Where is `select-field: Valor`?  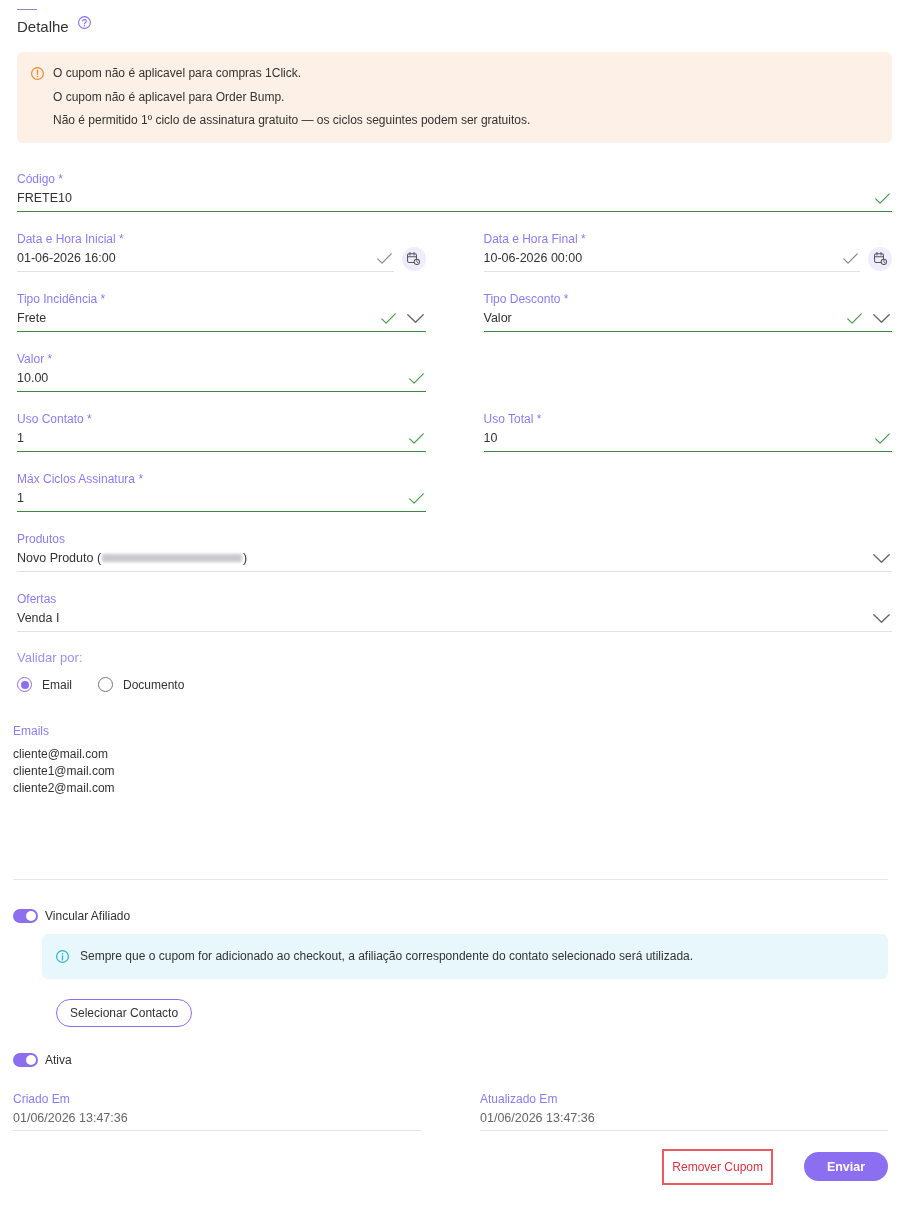 select-field: Valor is located at coordinates (687, 318).